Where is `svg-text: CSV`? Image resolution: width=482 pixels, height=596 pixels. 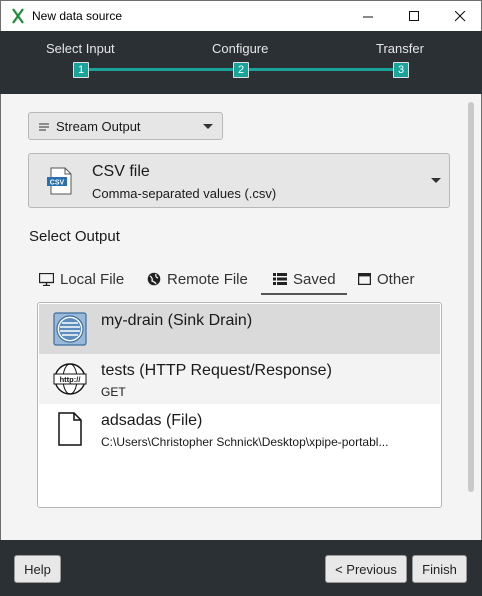 svg-text: CSV is located at coordinates (57, 183).